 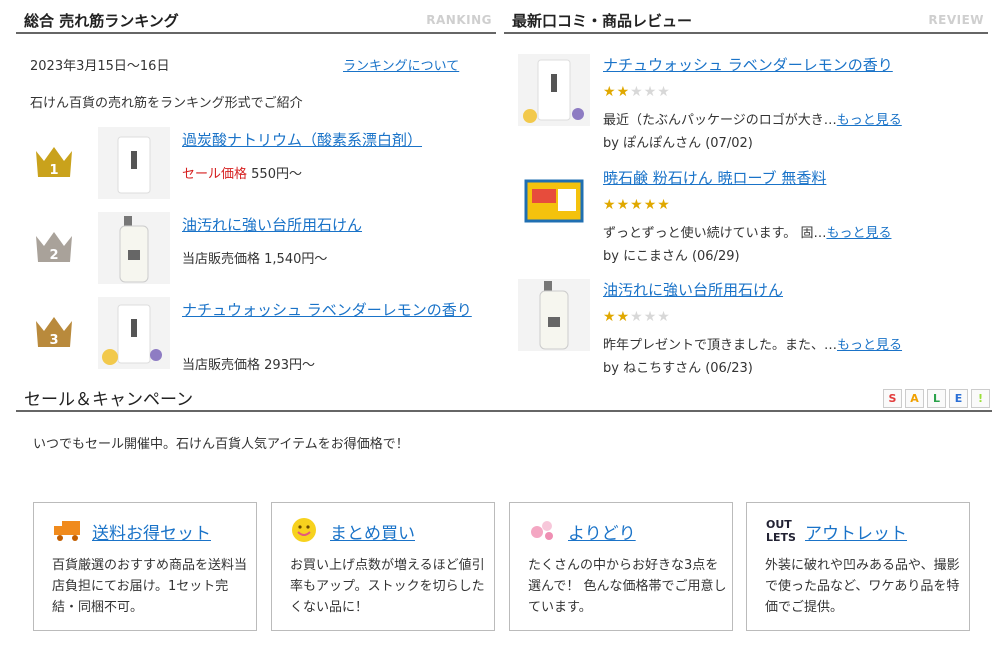 What do you see at coordinates (256, 19) in the screenshot?
I see `ranking-header: 総合 売れ筋ランキング RANKING` at bounding box center [256, 19].